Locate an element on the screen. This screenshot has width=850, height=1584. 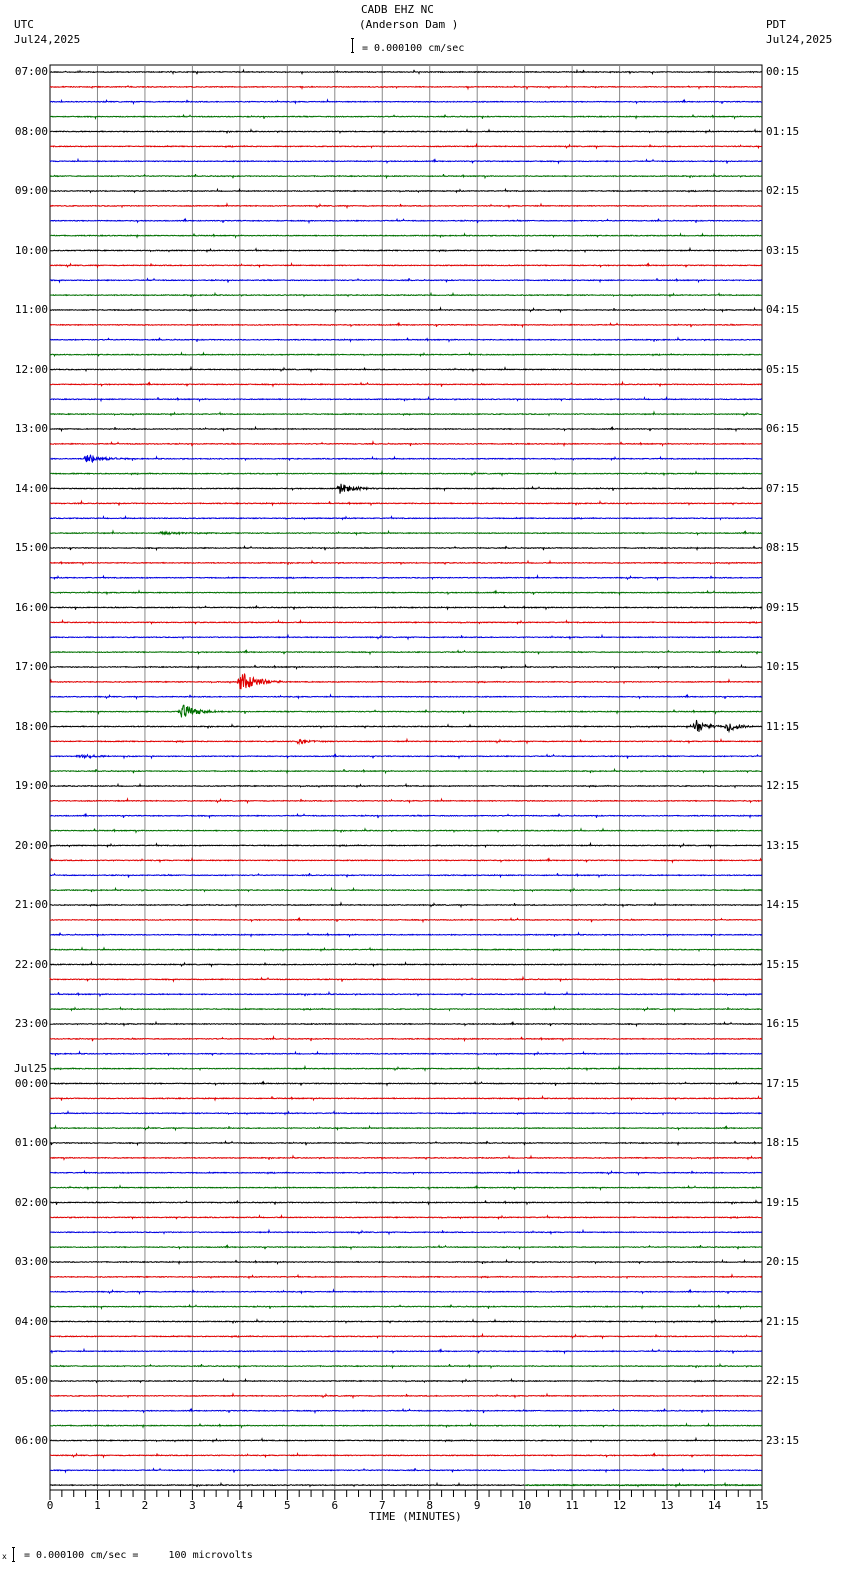
footer-scale-note: = 0.000100 cm/sec = 100 microvolts is located at coordinates (138, 1555).